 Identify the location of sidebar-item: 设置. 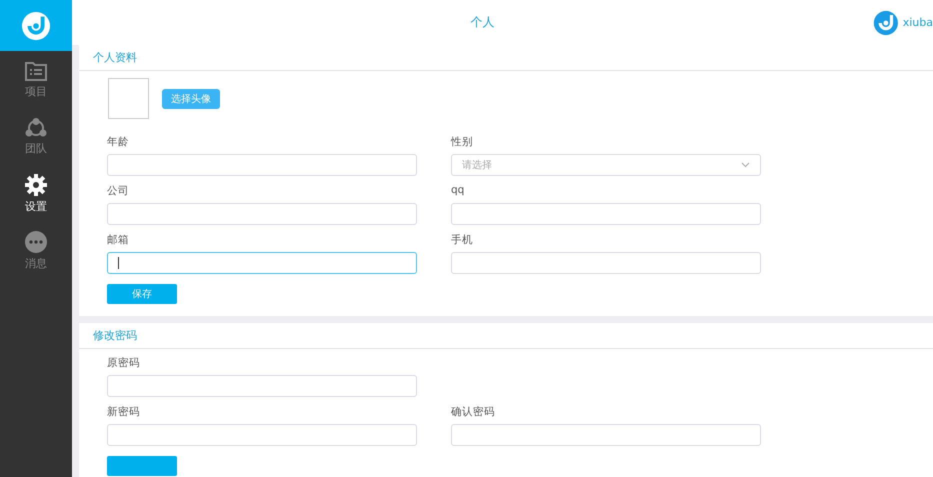
(36, 193).